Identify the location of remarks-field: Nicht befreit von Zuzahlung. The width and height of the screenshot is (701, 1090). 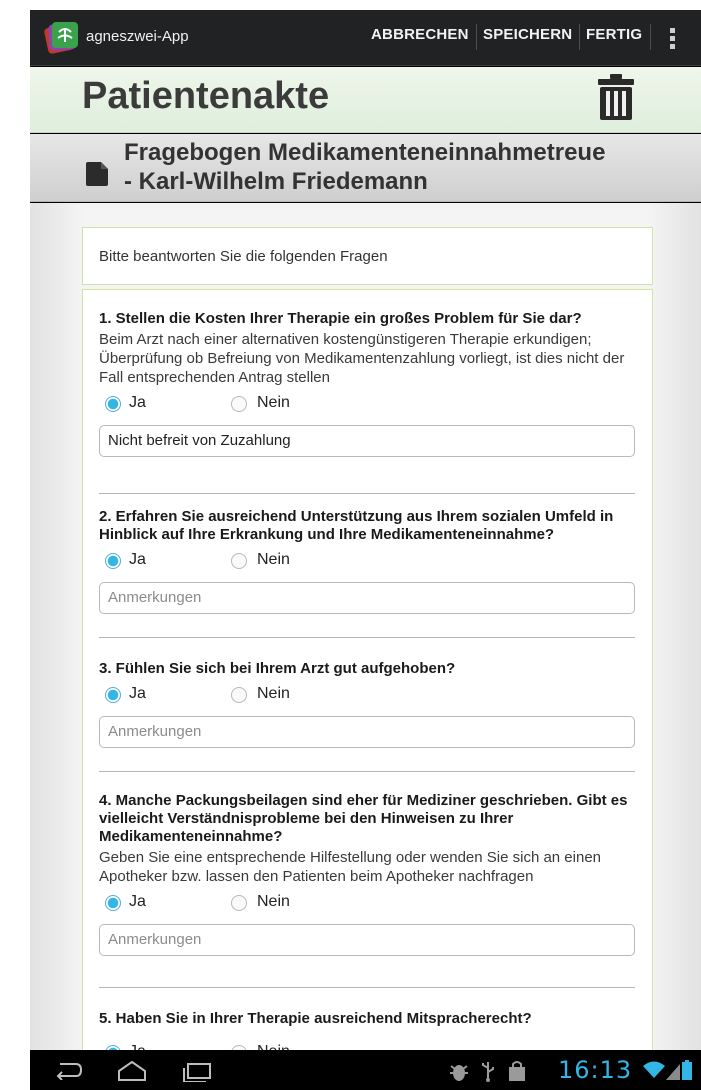
(367, 441).